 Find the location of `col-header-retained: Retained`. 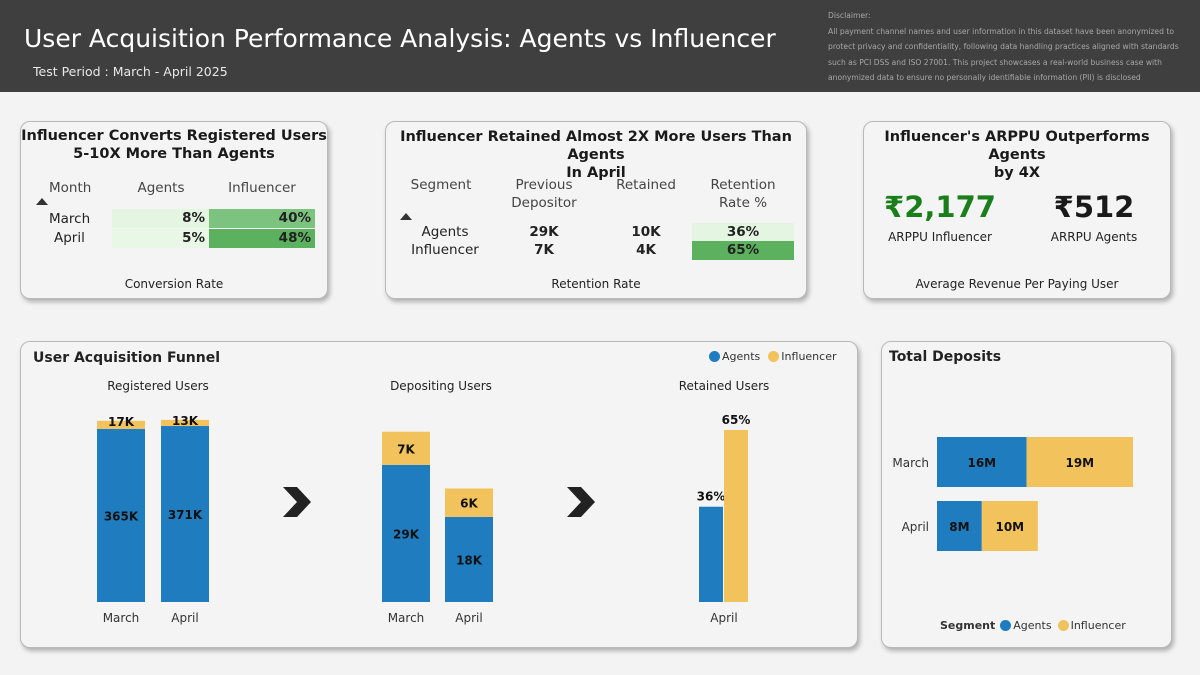

col-header-retained: Retained is located at coordinates (646, 185).